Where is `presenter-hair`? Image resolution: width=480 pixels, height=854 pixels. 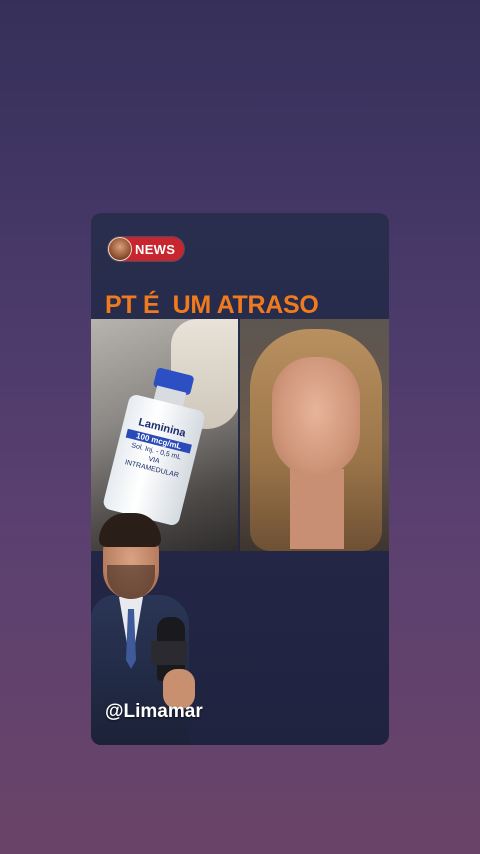 presenter-hair is located at coordinates (130, 530).